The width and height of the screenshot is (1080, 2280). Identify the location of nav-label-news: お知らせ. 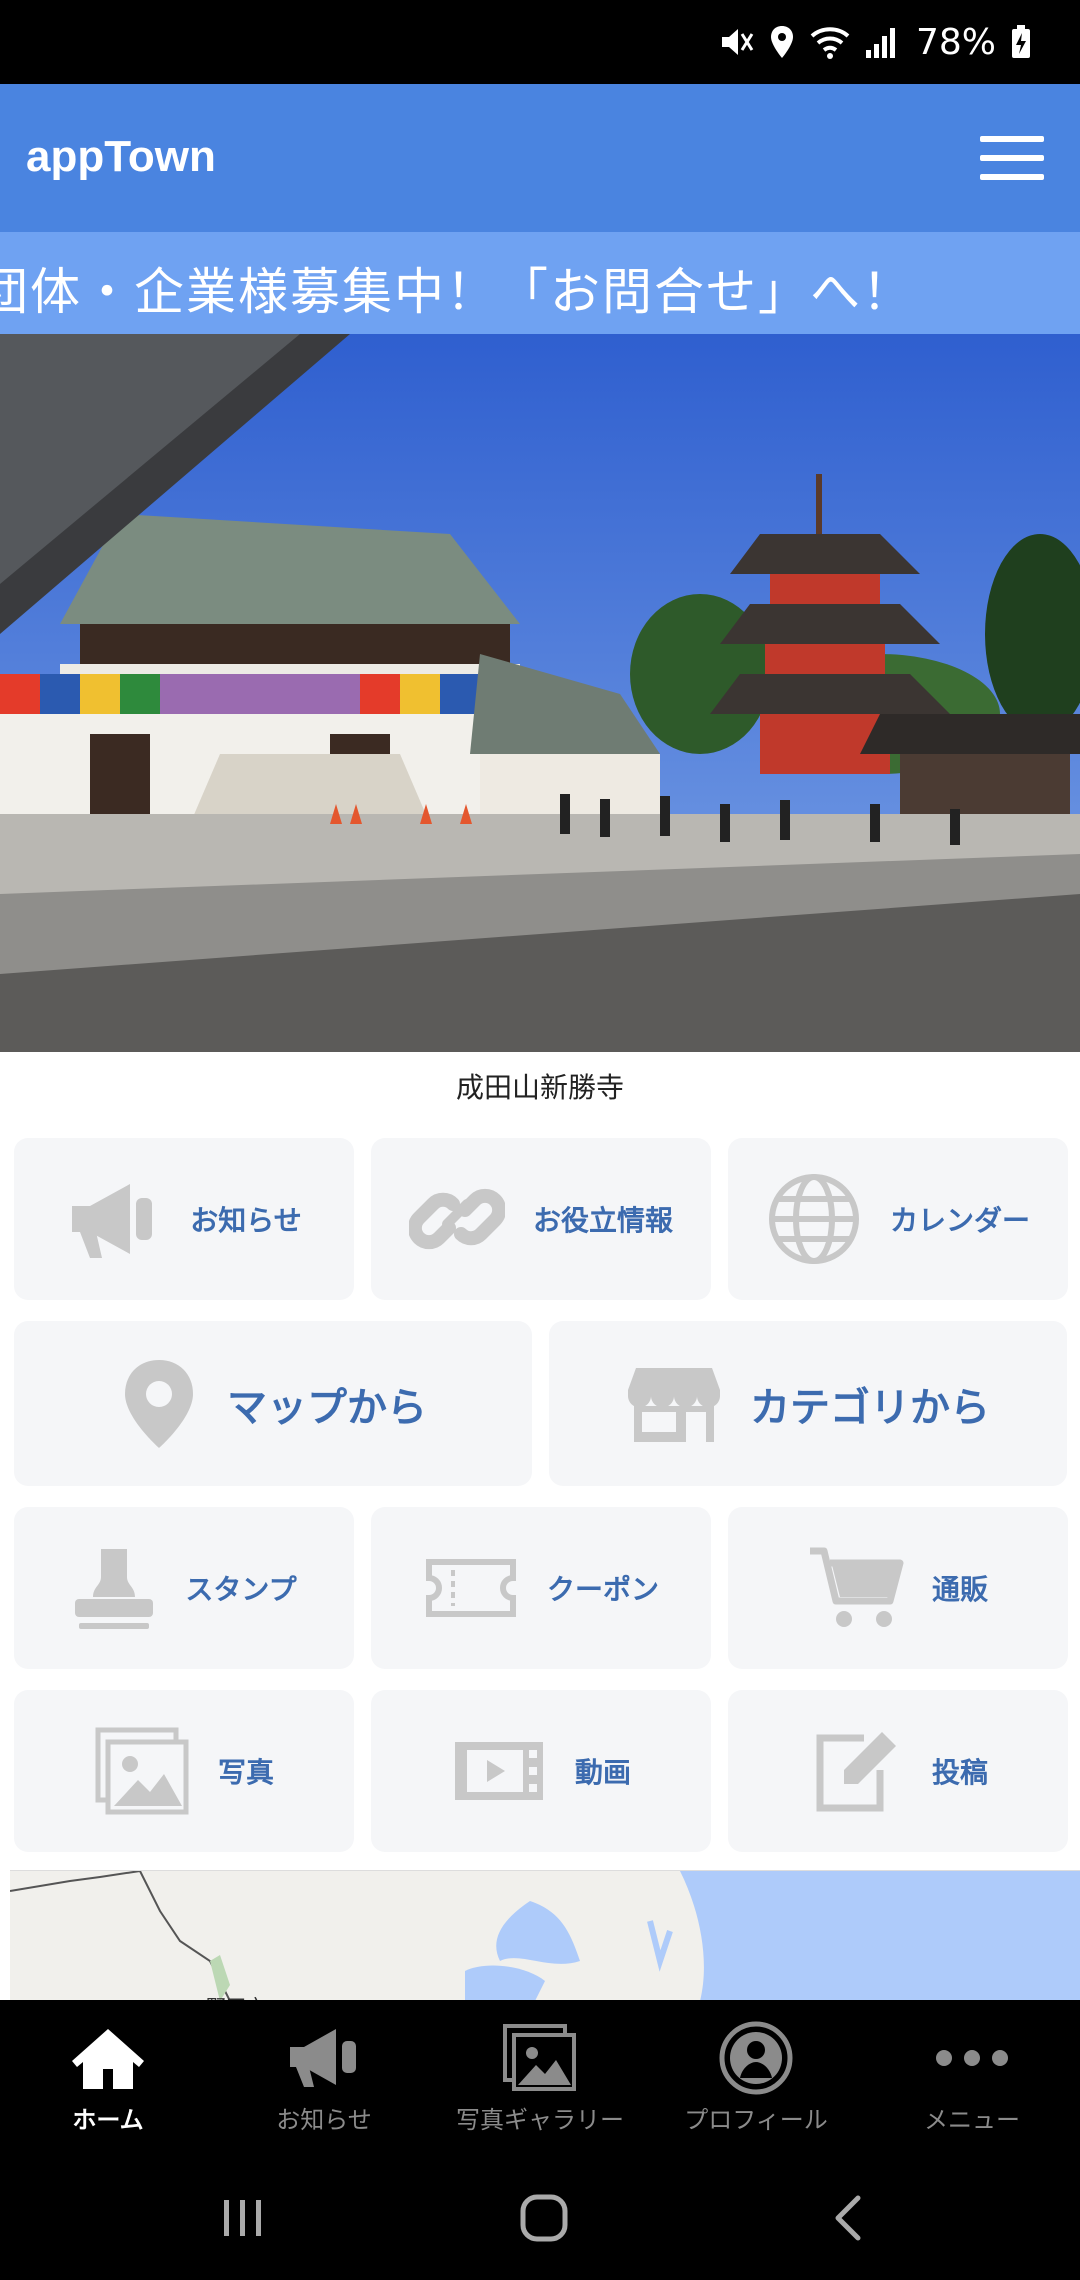
(324, 2120).